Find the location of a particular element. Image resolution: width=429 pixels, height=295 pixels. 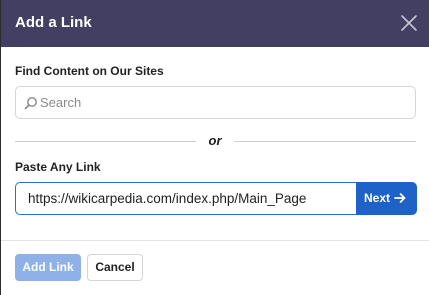

paste-link-label: Paste Any Link is located at coordinates (58, 167).